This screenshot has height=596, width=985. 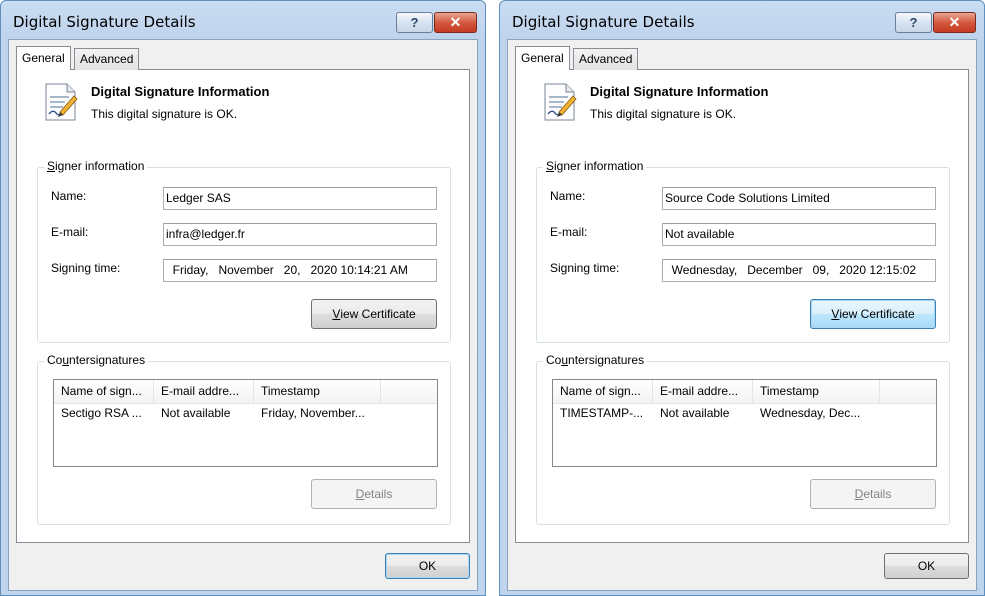 What do you see at coordinates (300, 234) in the screenshot?
I see `email-field: infra@ledger.fr` at bounding box center [300, 234].